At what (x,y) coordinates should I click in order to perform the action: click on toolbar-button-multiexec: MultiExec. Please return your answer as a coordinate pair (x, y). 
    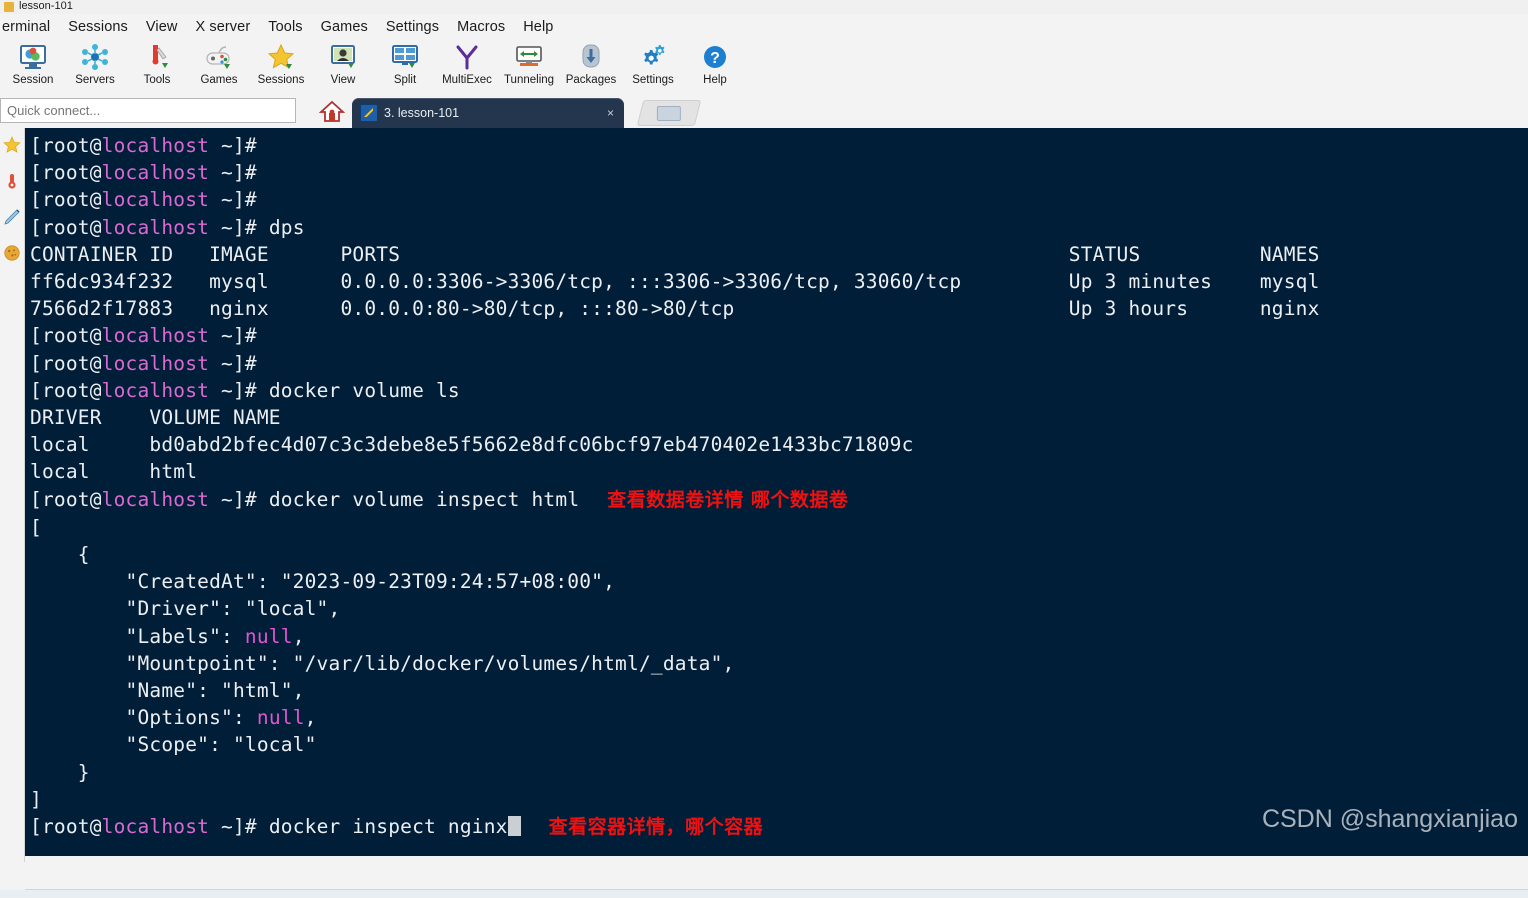
    Looking at the image, I should click on (467, 63).